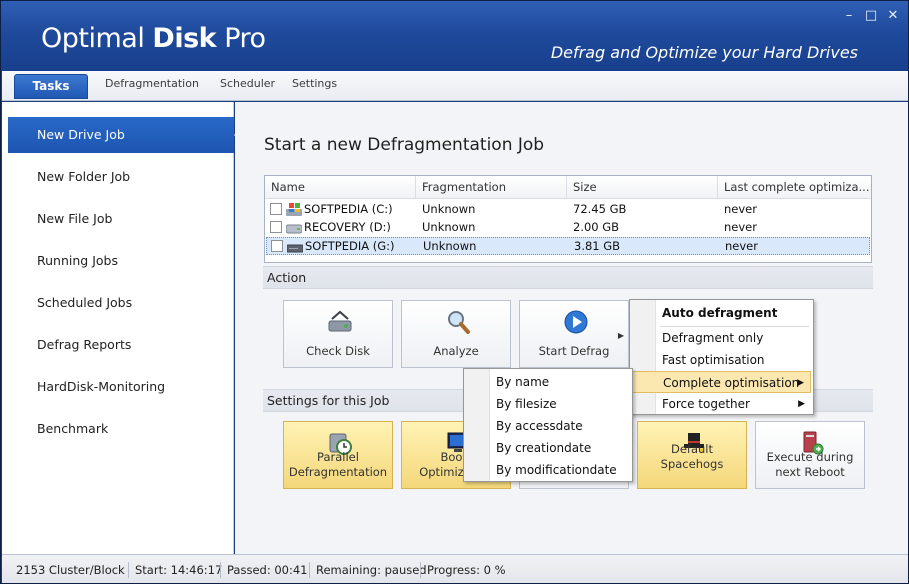 The height and width of the screenshot is (584, 909). Describe the element at coordinates (893, 16) in the screenshot. I see `close-button: ✕` at that location.